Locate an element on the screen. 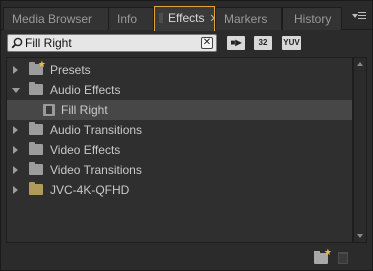  tab-history: History is located at coordinates (312, 18).